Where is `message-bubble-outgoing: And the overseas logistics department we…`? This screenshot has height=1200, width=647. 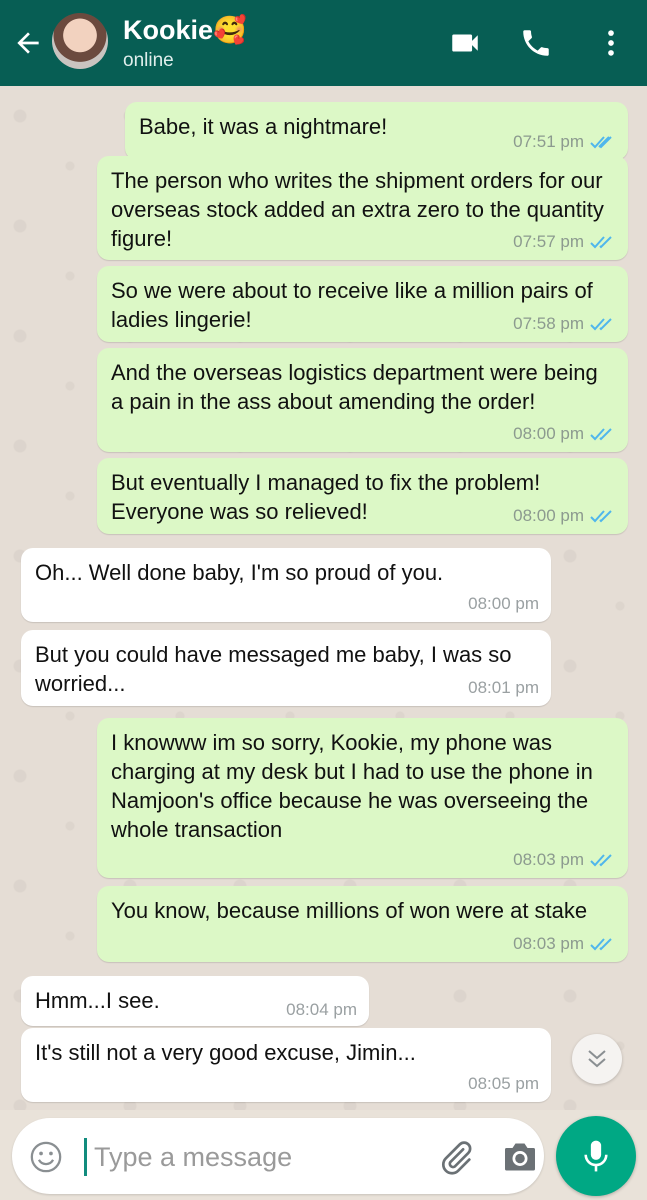 message-bubble-outgoing: And the overseas logistics department we… is located at coordinates (362, 400).